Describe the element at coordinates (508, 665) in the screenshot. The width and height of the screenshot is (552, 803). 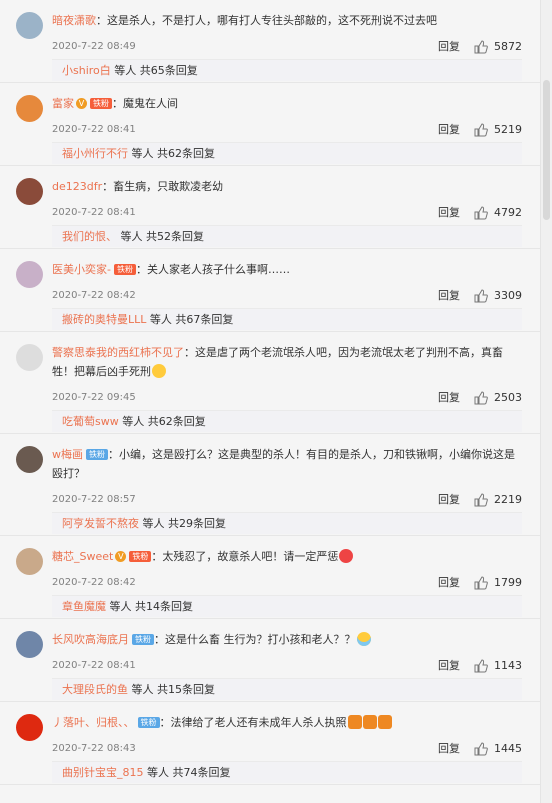
I see `like-count: 1143` at that location.